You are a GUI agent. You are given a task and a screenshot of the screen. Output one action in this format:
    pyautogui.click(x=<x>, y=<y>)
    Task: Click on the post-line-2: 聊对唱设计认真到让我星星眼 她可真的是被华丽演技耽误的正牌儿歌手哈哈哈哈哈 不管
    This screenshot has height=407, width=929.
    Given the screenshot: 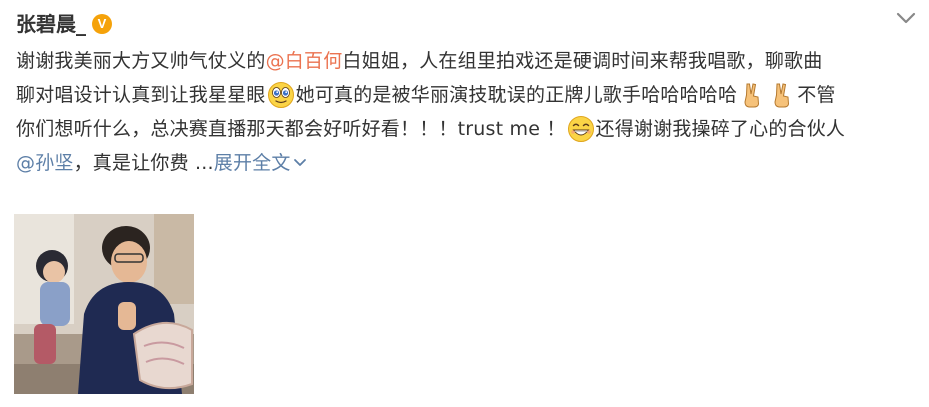 What is the action you would take?
    pyautogui.click(x=466, y=95)
    